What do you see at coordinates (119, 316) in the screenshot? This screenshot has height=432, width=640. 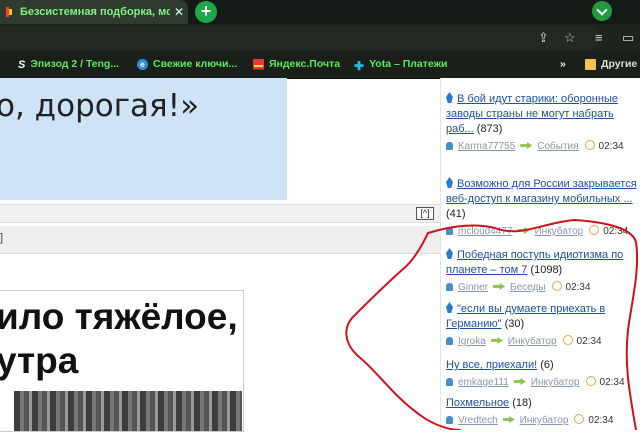 I see `image-caption-line: ило тяжёлое,` at bounding box center [119, 316].